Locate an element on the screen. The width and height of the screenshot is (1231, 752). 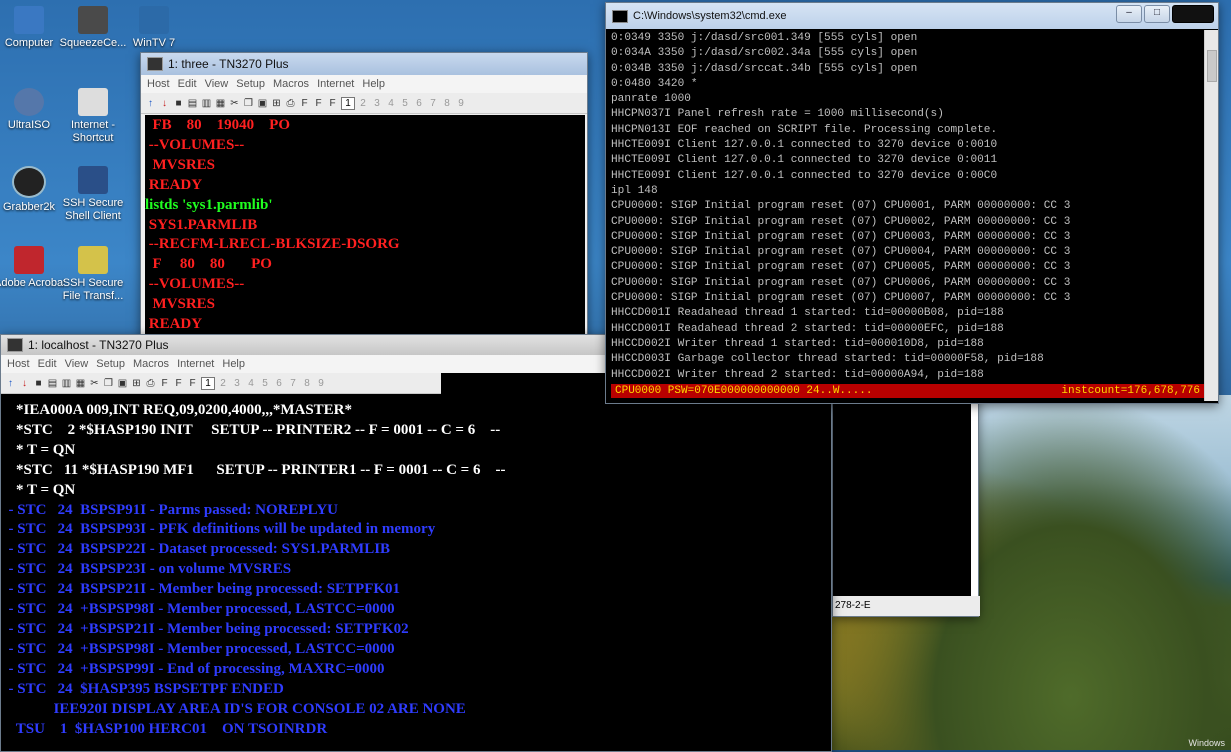
desktop-icon-grabber2k: Grabber2k is located at coordinates (32, 190).